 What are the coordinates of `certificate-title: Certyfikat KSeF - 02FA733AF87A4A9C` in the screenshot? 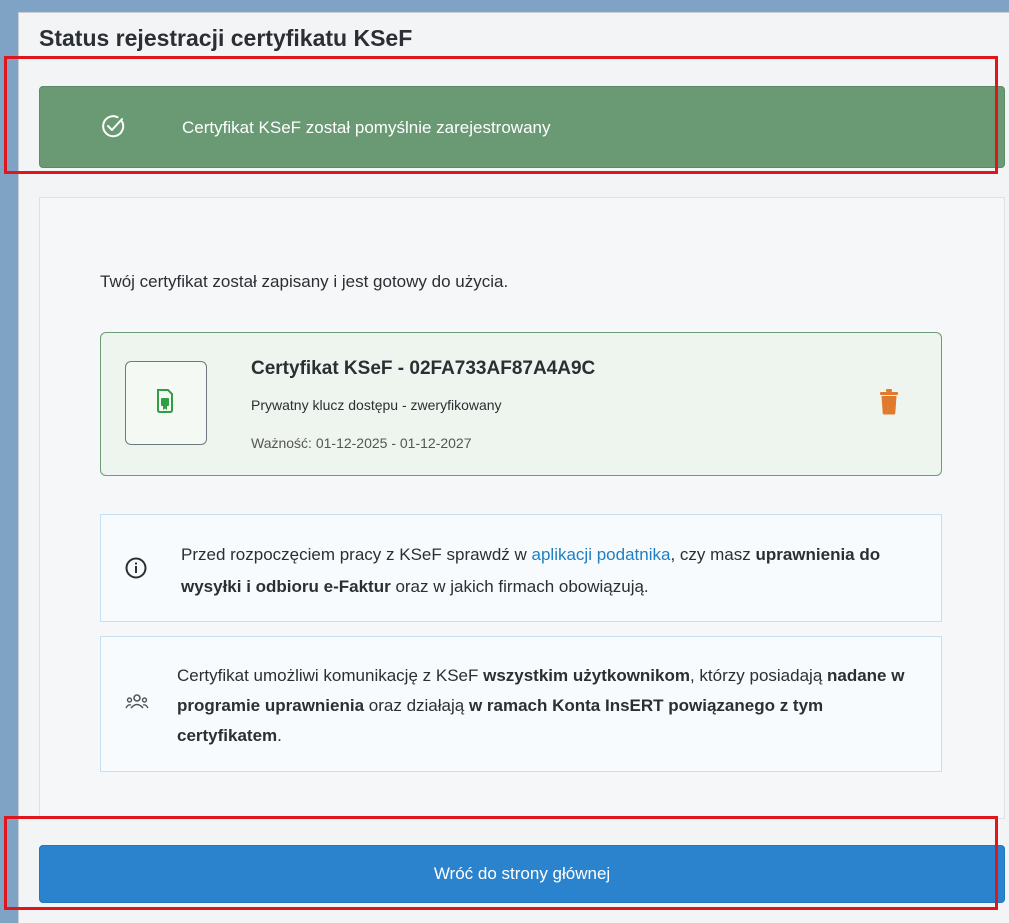 It's located at (423, 368).